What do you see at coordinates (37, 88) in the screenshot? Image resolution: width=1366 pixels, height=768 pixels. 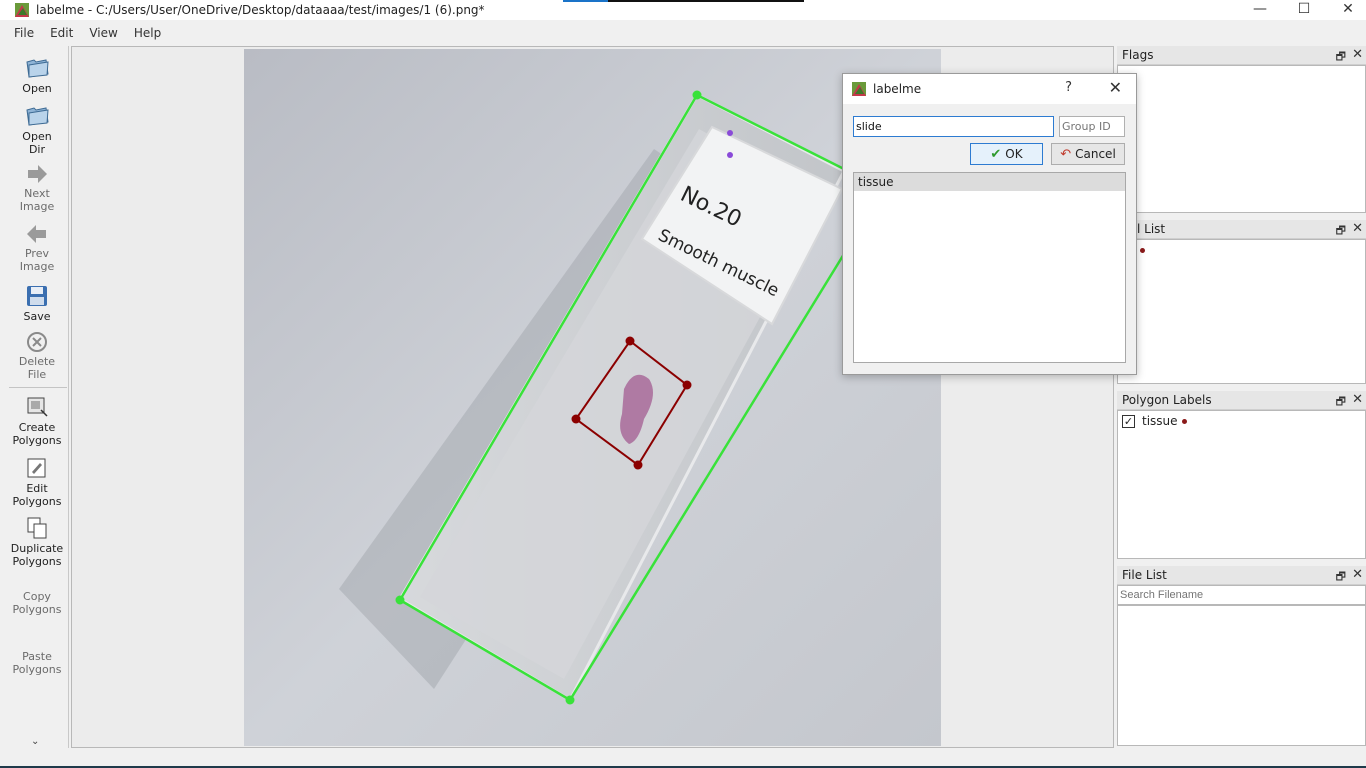 I see `open-label: Open` at bounding box center [37, 88].